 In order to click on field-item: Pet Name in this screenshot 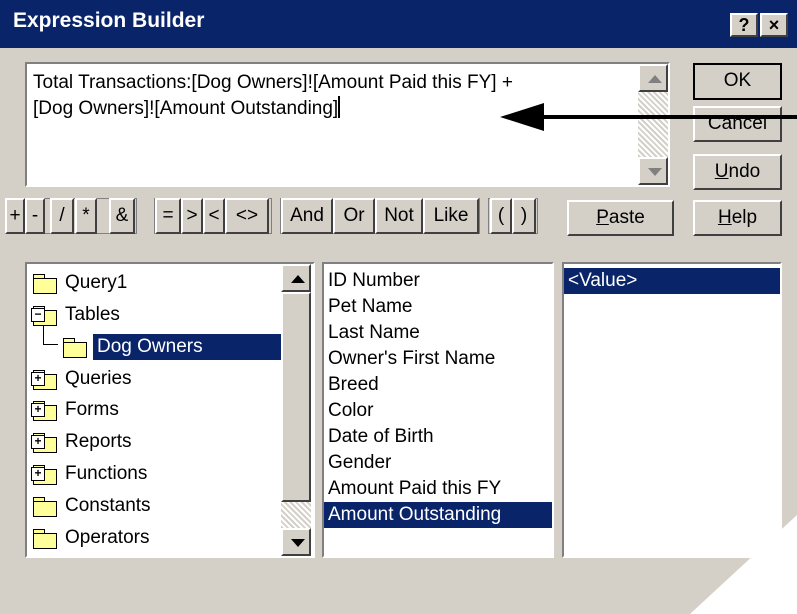, I will do `click(370, 307)`.